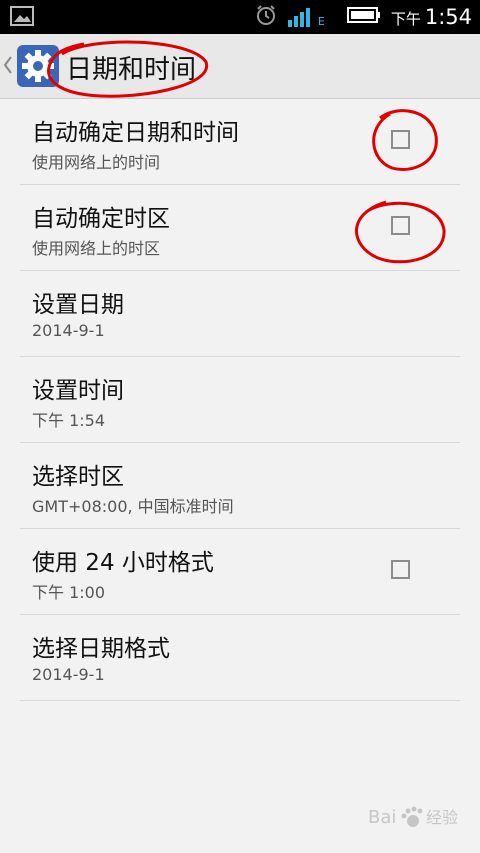  What do you see at coordinates (78, 305) in the screenshot?
I see `setting-label: 设置日期` at bounding box center [78, 305].